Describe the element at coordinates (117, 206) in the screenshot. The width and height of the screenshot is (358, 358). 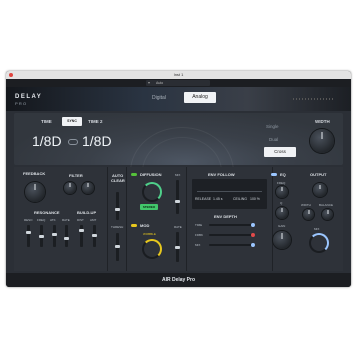
I see `auto-clear-fader` at that location.